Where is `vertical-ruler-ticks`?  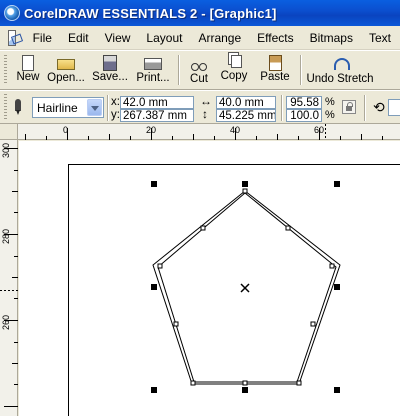 vertical-ruler-ticks is located at coordinates (9, 277).